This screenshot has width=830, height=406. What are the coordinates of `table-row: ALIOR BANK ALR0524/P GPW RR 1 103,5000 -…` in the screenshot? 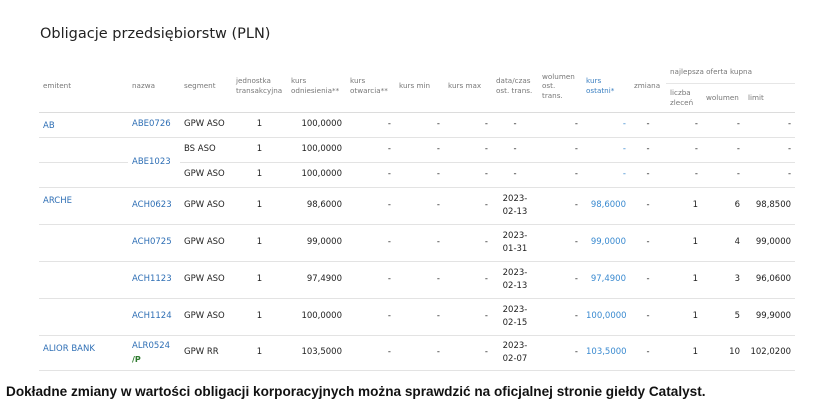 It's located at (417, 353).